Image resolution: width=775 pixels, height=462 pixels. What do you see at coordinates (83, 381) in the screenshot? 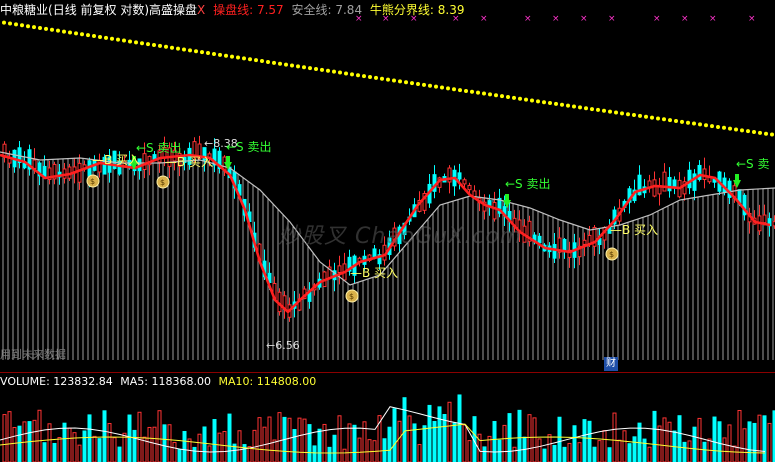
I see `volume-value: 123832.84` at bounding box center [83, 381].